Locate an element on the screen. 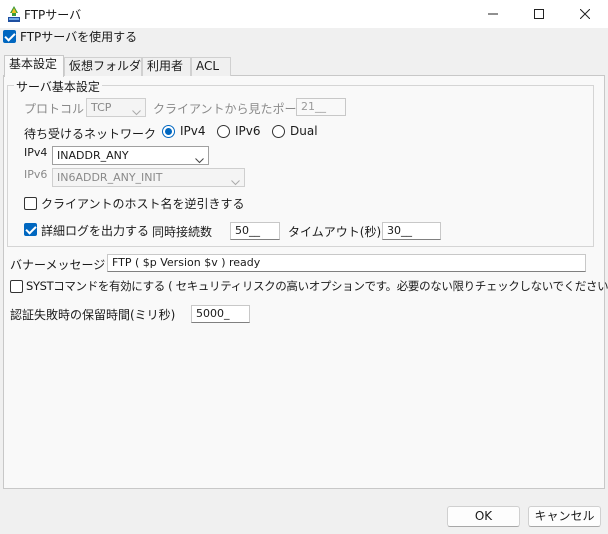  server-basic-group-title: サーバ基本設定 is located at coordinates (58, 86).